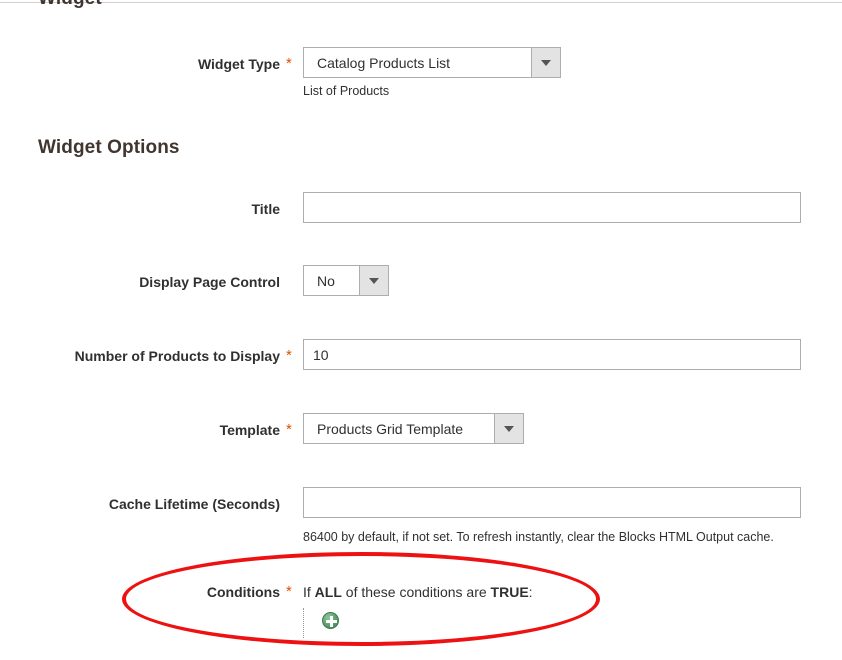 This screenshot has height=660, width=842. Describe the element at coordinates (390, 428) in the screenshot. I see `template-select-value: Products Grid Template` at that location.